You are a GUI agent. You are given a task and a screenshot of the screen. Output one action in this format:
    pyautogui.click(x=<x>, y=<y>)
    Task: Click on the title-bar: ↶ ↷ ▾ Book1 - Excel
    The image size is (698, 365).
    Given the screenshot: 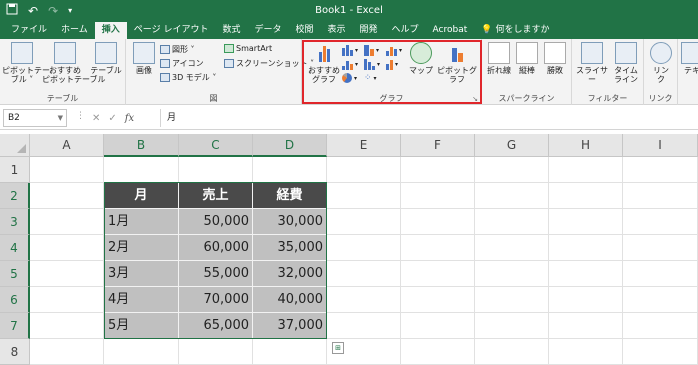 What is the action you would take?
    pyautogui.click(x=349, y=11)
    